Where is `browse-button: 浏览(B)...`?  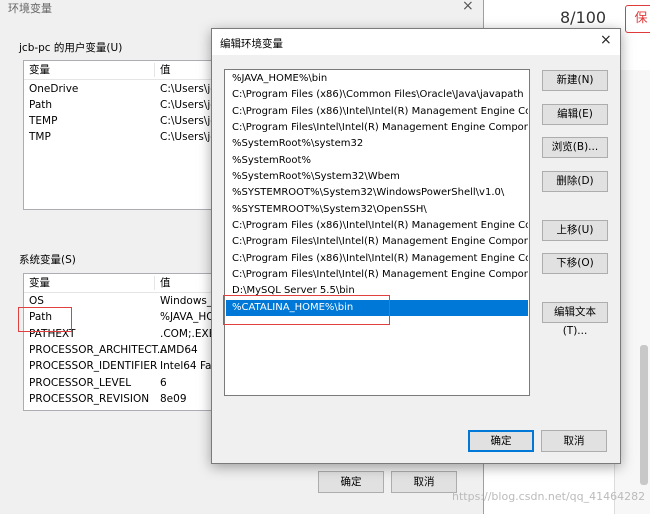
browse-button: 浏览(B)... is located at coordinates (575, 147).